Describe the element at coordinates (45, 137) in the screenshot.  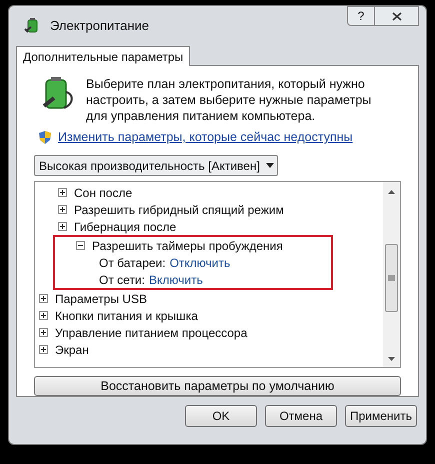
I see `shield-icon` at that location.